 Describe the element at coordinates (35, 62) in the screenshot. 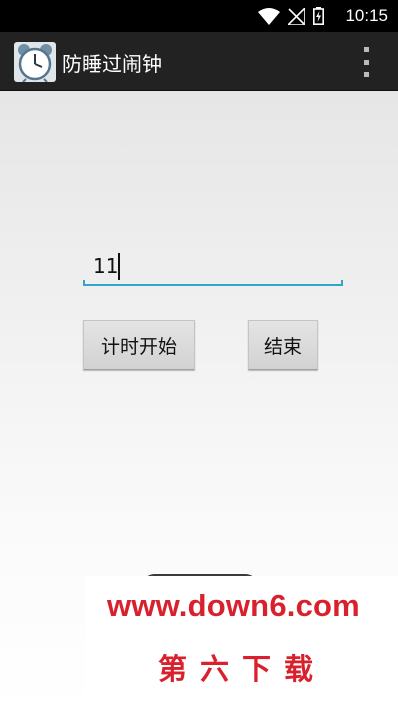

I see `alarm-clock-icon` at that location.